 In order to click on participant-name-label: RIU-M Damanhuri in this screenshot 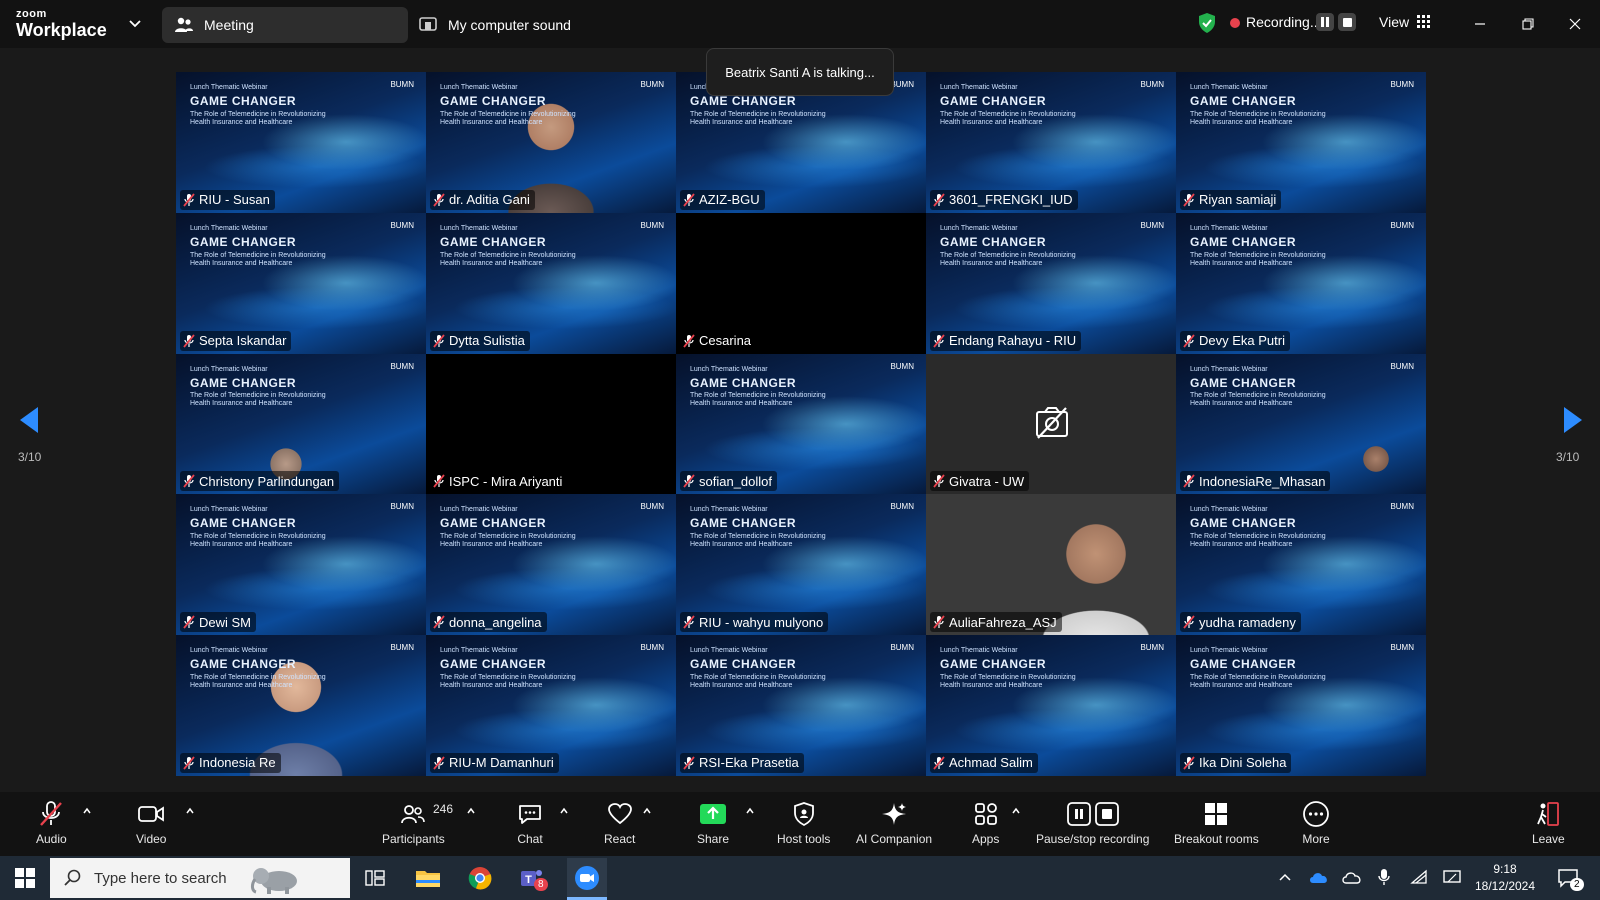, I will do `click(494, 762)`.